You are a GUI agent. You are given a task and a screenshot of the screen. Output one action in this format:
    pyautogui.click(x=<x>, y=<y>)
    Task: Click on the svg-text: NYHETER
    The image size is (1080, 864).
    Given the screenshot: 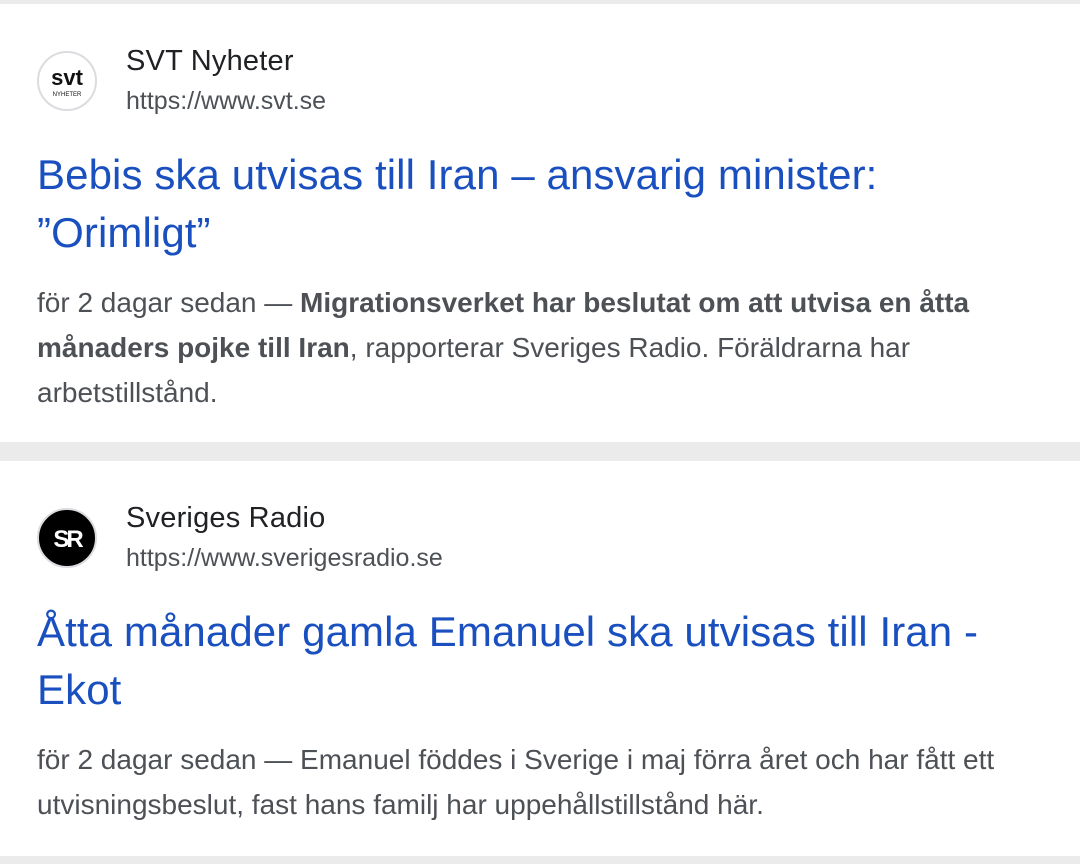 What is the action you would take?
    pyautogui.click(x=67, y=95)
    